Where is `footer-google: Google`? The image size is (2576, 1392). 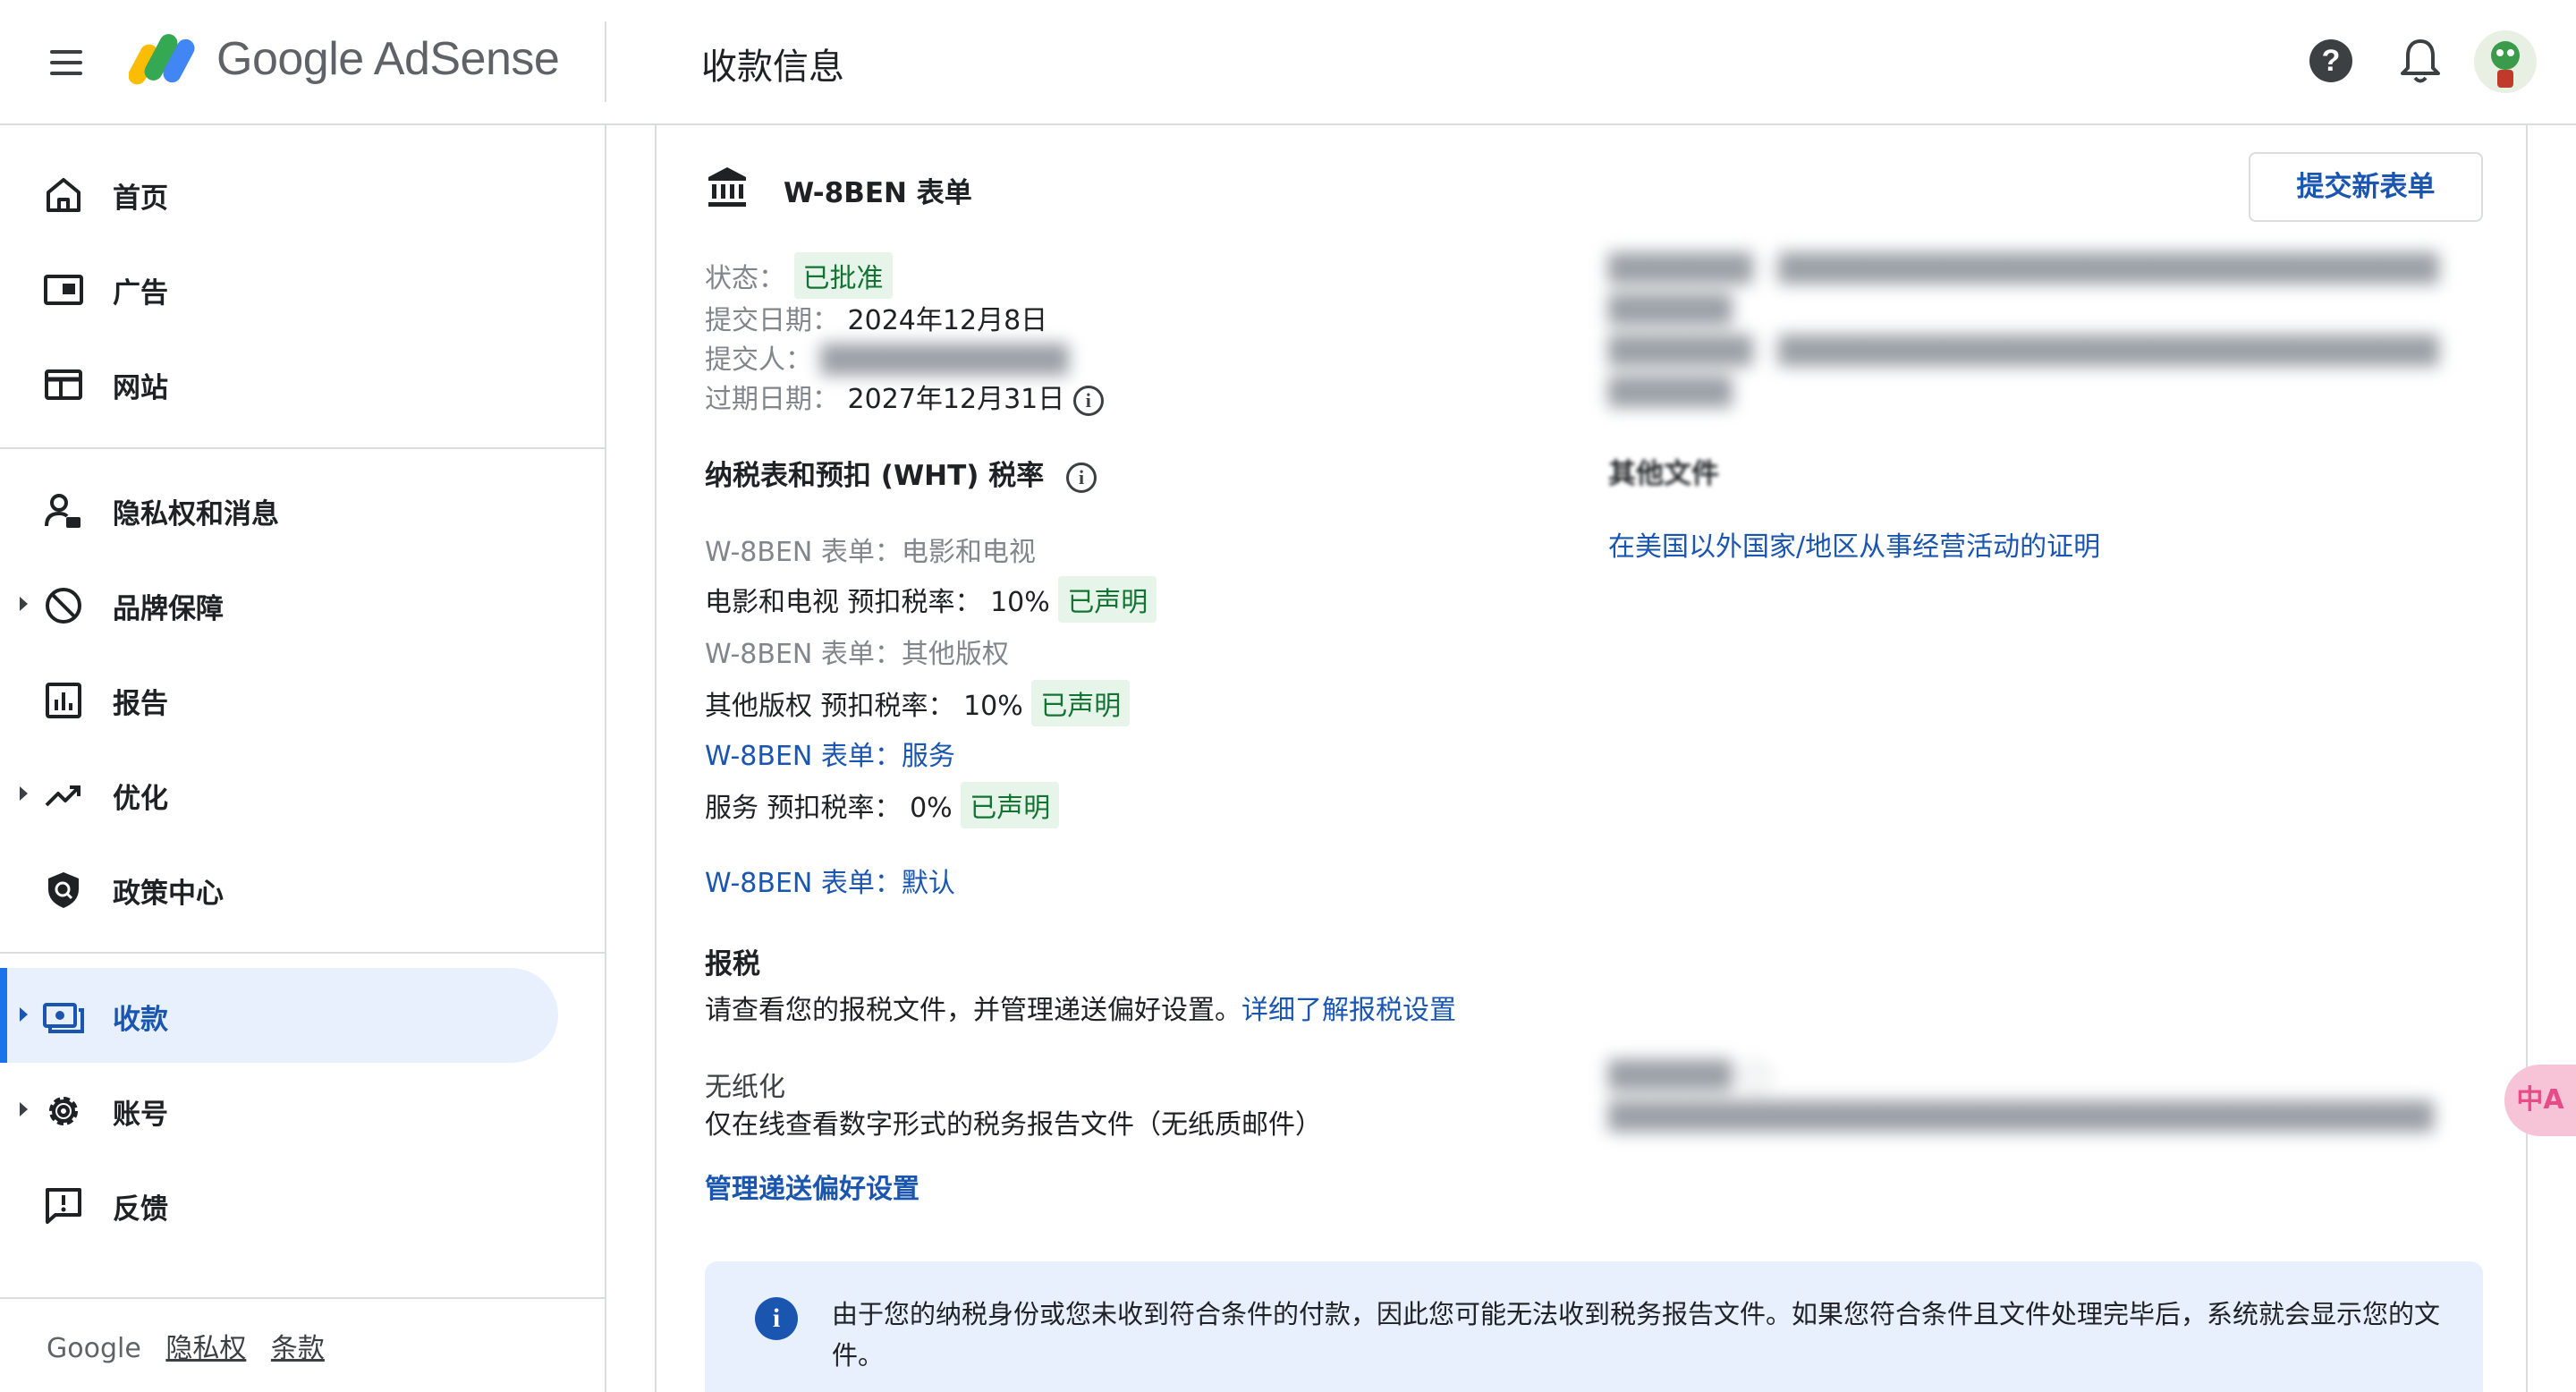
footer-google: Google is located at coordinates (94, 1348).